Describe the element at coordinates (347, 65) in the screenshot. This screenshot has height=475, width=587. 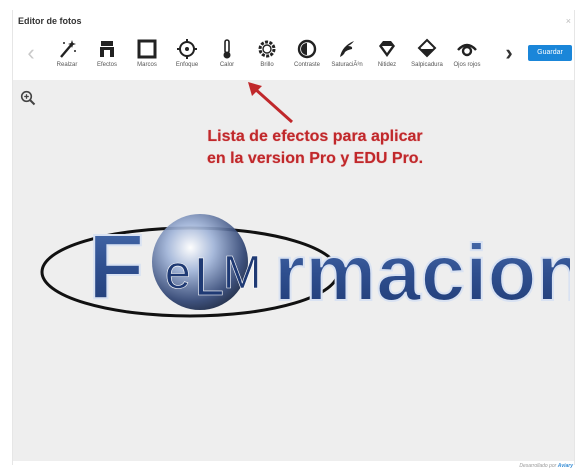
I see `tool-label: SaturaciÃ³n` at that location.